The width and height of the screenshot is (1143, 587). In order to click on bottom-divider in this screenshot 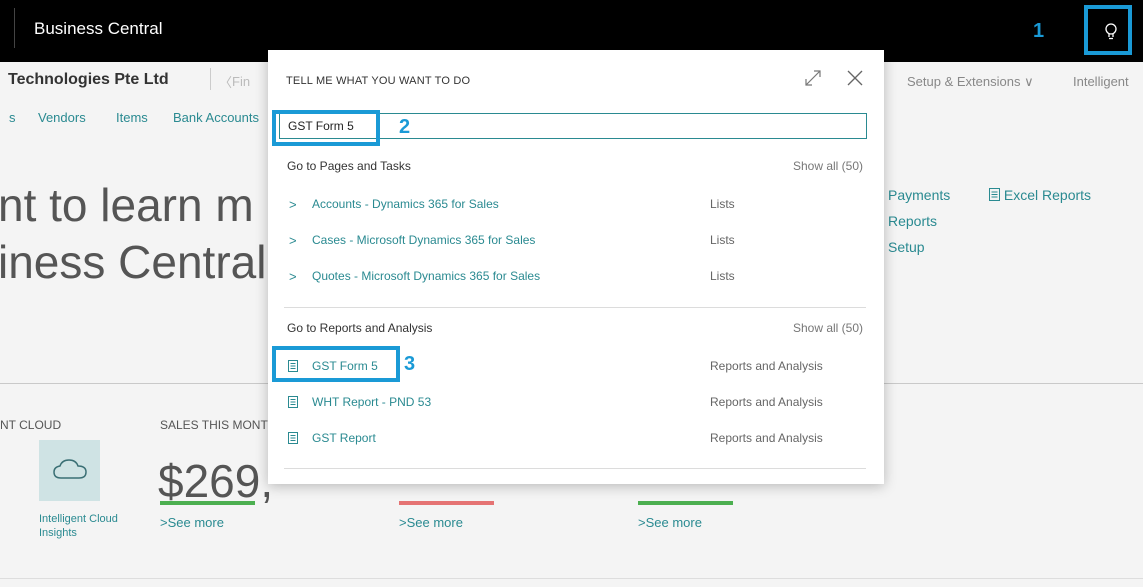, I will do `click(571, 578)`.